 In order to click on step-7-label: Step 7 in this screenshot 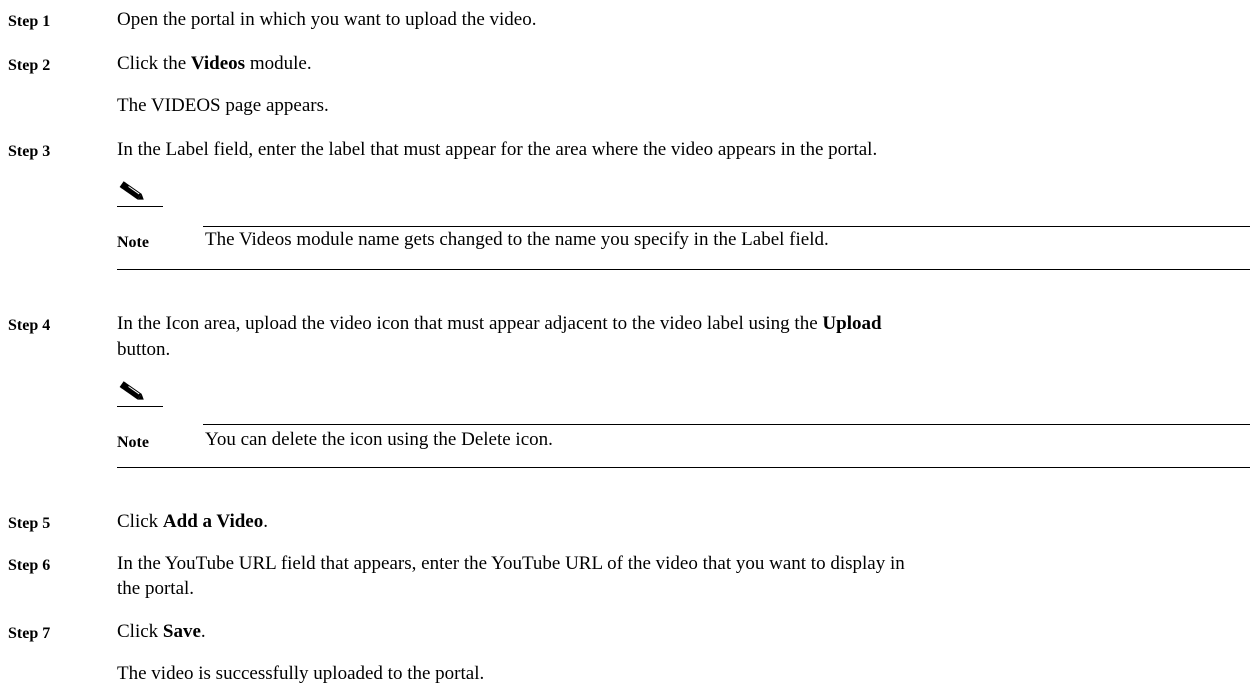, I will do `click(29, 633)`.